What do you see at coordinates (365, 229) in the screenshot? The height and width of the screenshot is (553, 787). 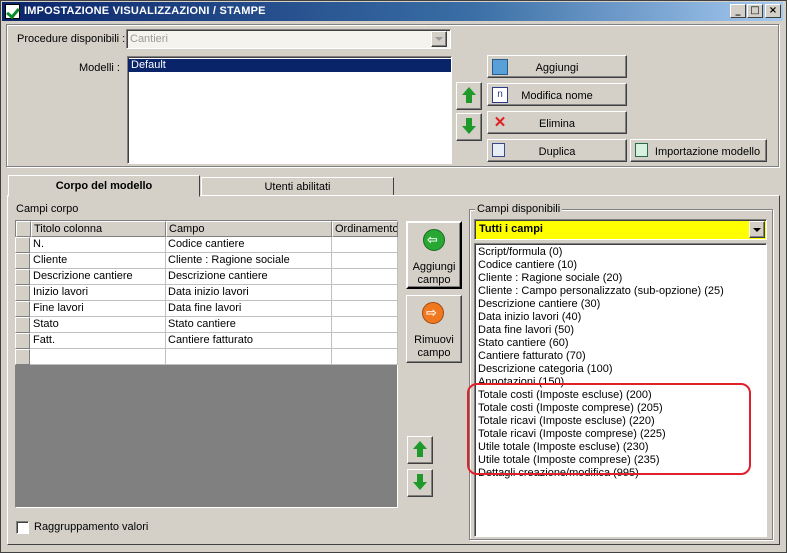 I see `header-ordinamento: Ordinamento` at bounding box center [365, 229].